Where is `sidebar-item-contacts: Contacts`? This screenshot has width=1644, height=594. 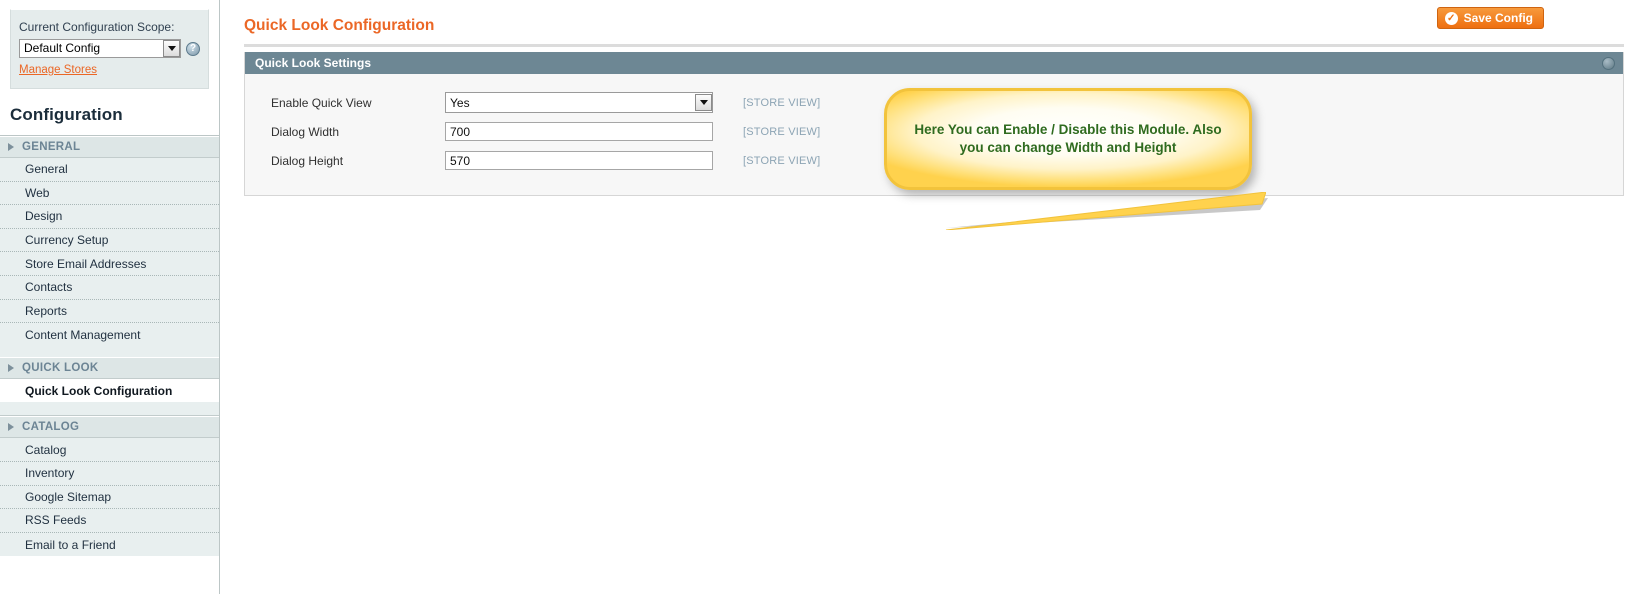 sidebar-item-contacts: Contacts is located at coordinates (109, 287).